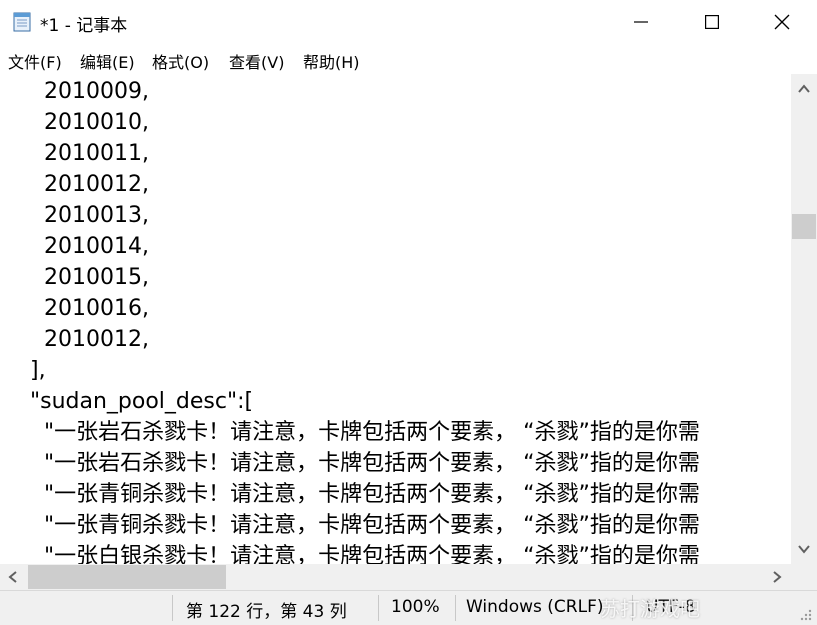 The height and width of the screenshot is (625, 817). What do you see at coordinates (395, 577) in the screenshot?
I see `horizontal-scrollbar` at bounding box center [395, 577].